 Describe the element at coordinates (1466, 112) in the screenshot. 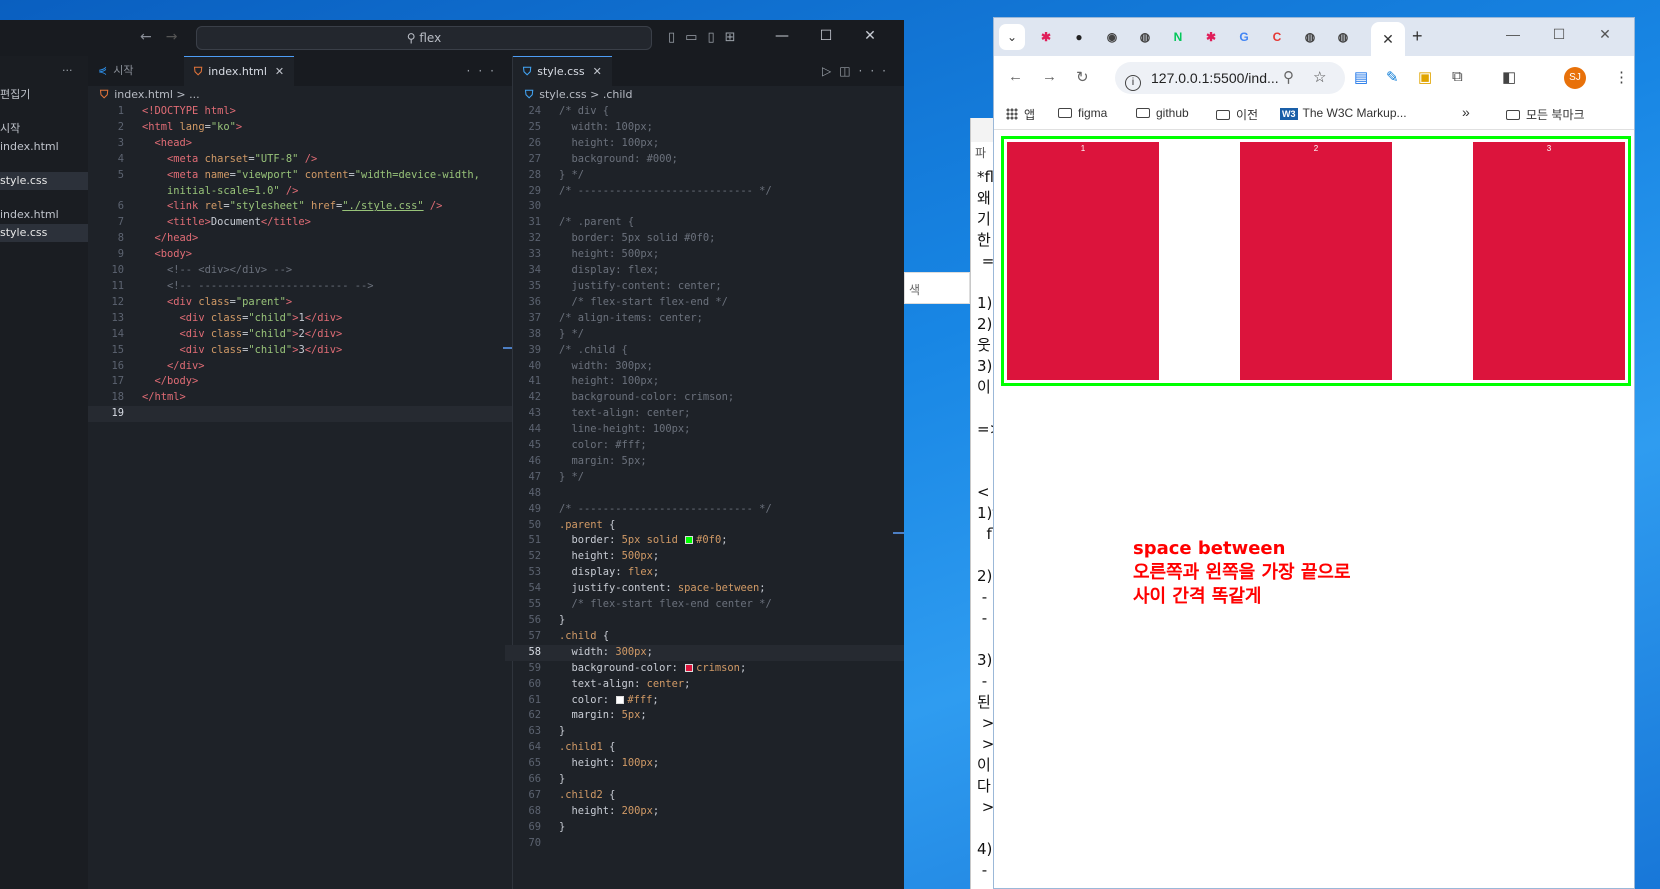

I see `bookmarks-overflow: »` at that location.